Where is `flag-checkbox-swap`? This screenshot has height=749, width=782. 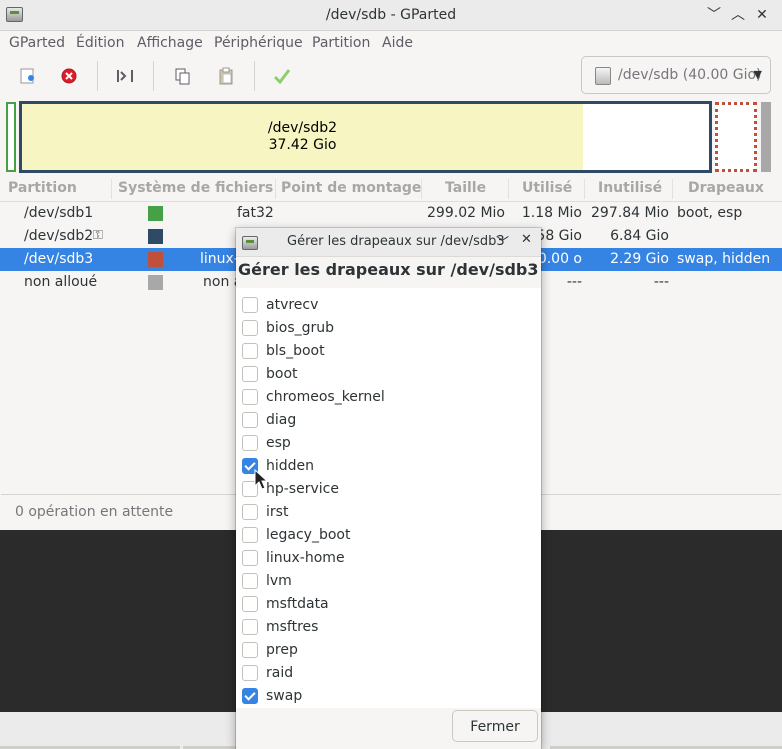
flag-checkbox-swap is located at coordinates (250, 696).